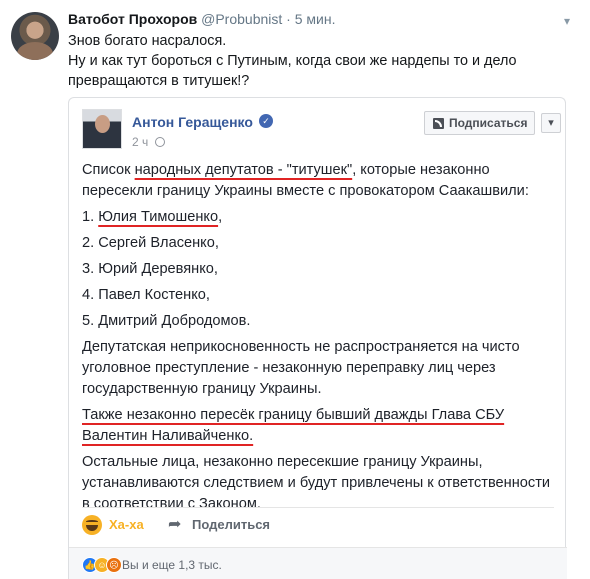 Image resolution: width=590 pixels, height=579 pixels. What do you see at coordinates (126, 524) in the screenshot?
I see `reaction-button: Ха-ха` at bounding box center [126, 524].